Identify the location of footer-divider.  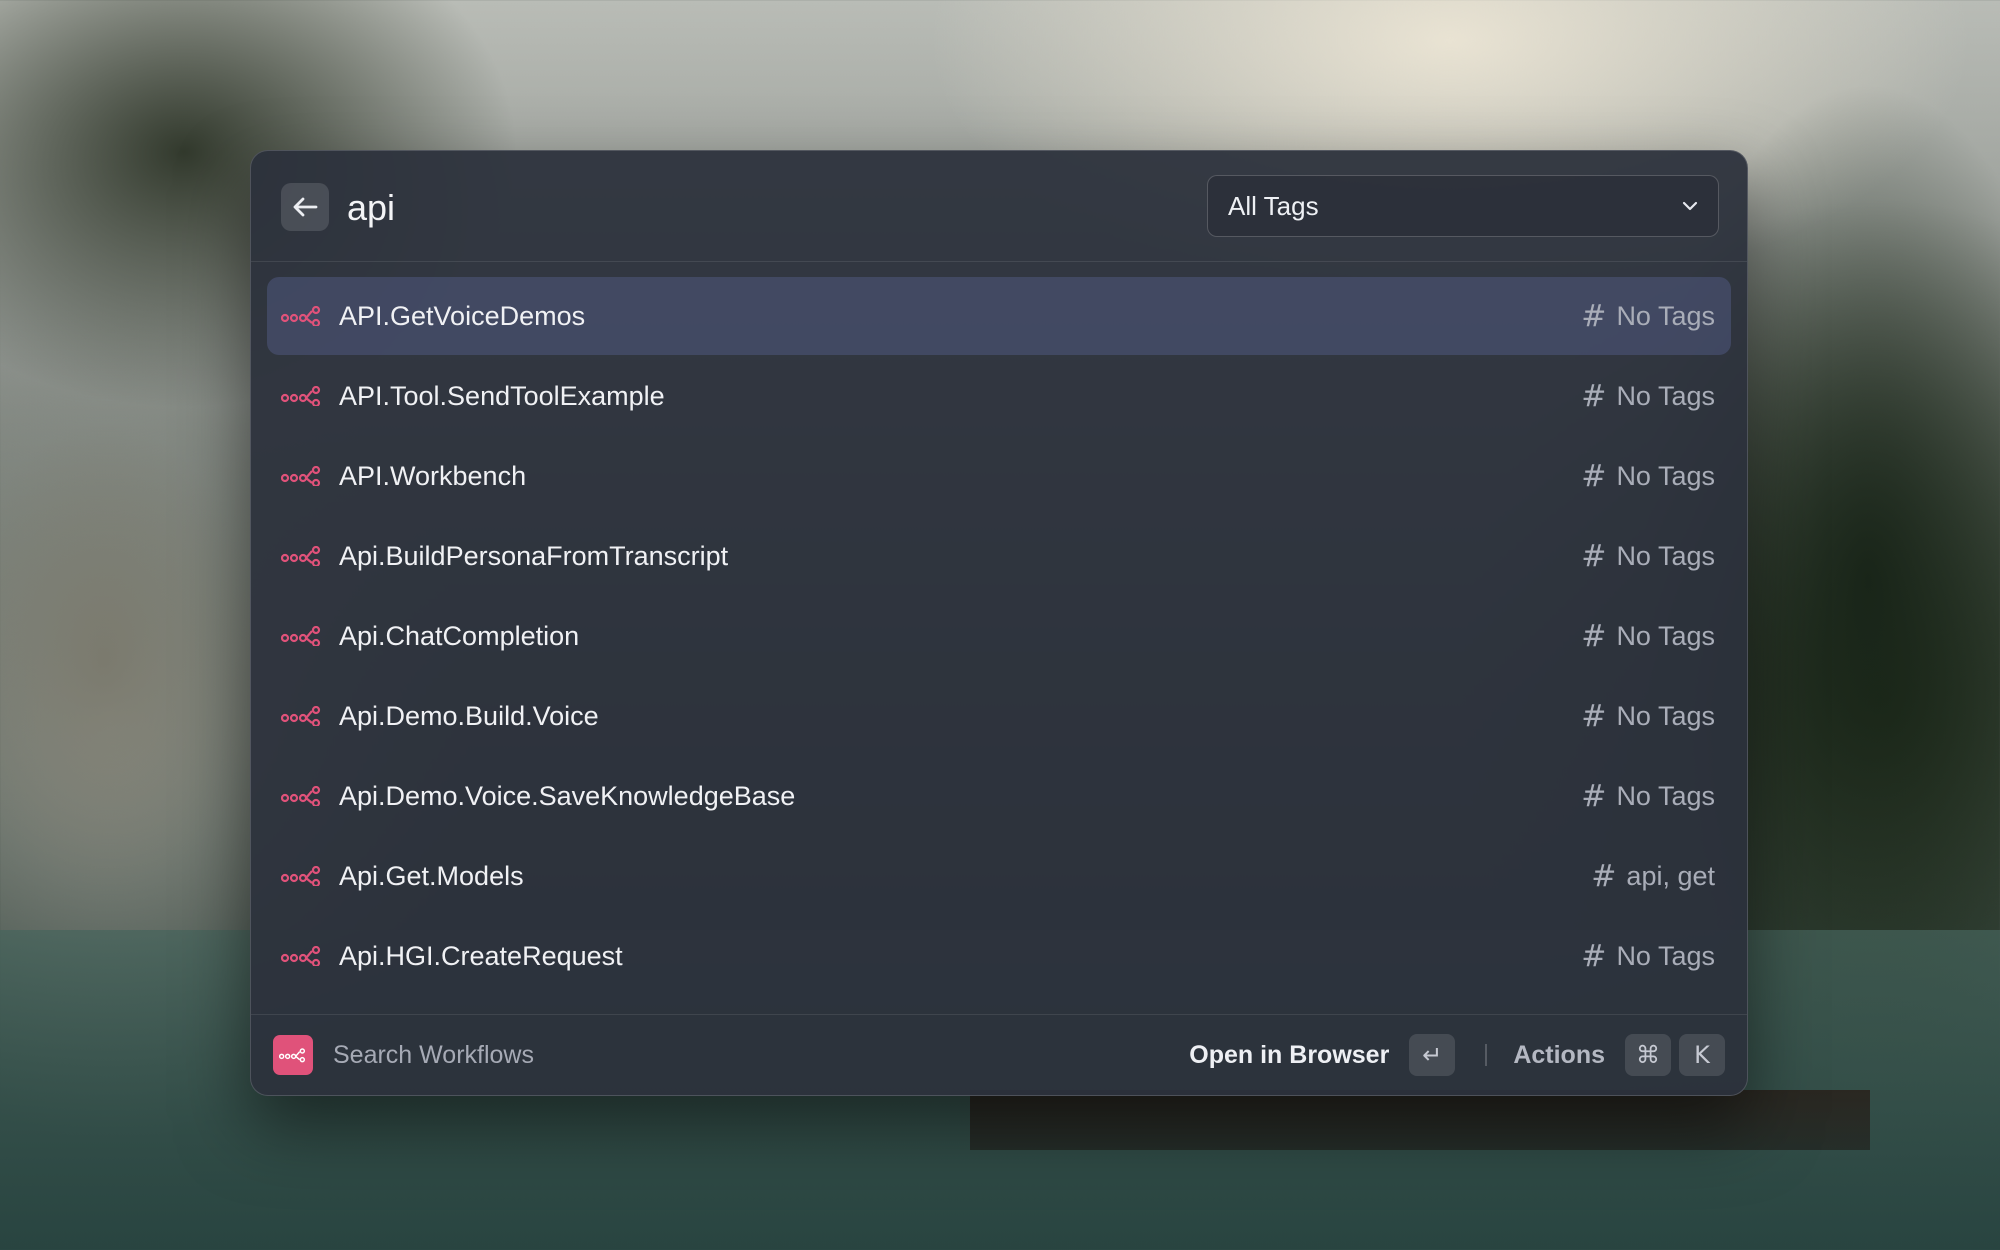
(1486, 1055).